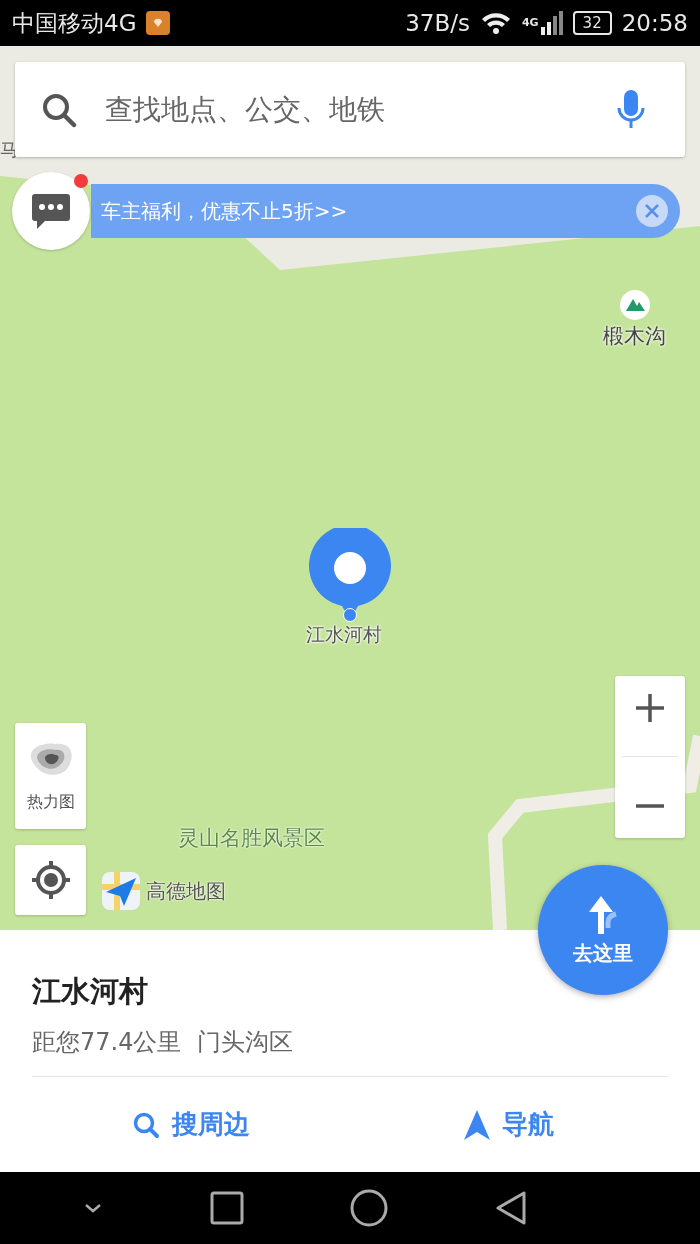 The image size is (700, 1244). Describe the element at coordinates (226, 1208) in the screenshot. I see `square-icon` at that location.